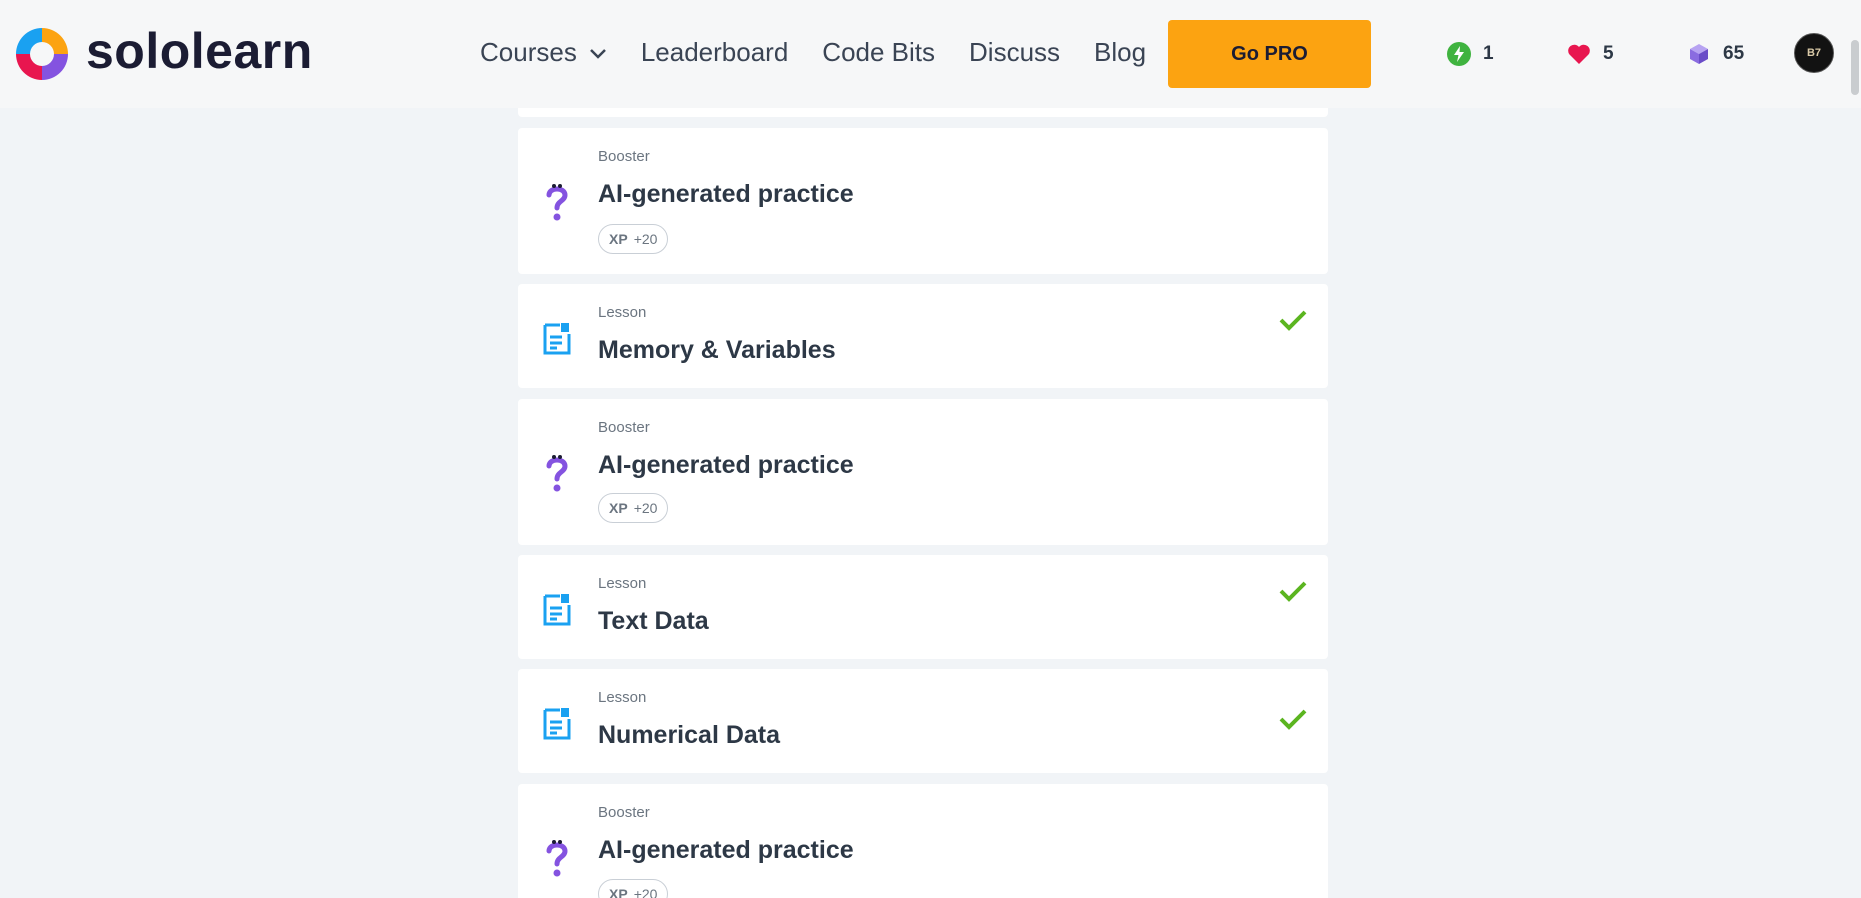 This screenshot has height=898, width=1861. What do you see at coordinates (199, 51) in the screenshot?
I see `brand-name: sololearn` at bounding box center [199, 51].